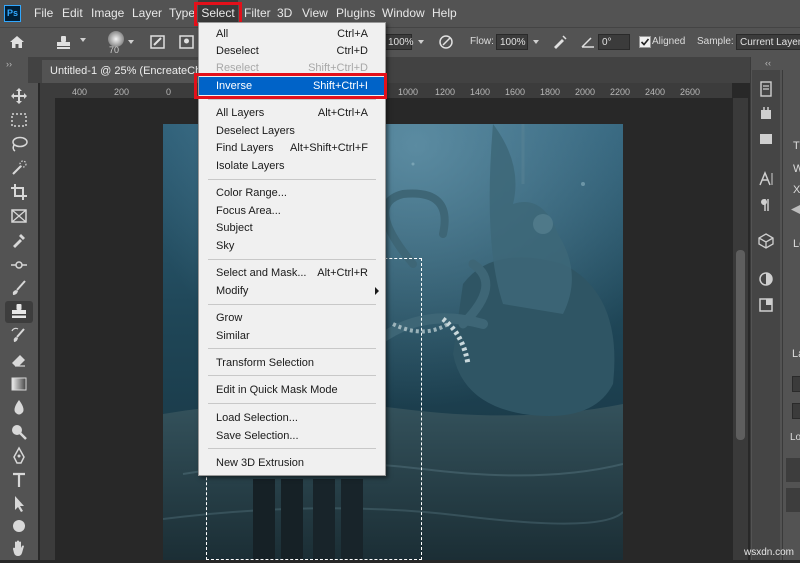 Image resolution: width=800 pixels, height=563 pixels. What do you see at coordinates (768, 63) in the screenshot?
I see `collapse-panels-icon: ‹‹` at bounding box center [768, 63].